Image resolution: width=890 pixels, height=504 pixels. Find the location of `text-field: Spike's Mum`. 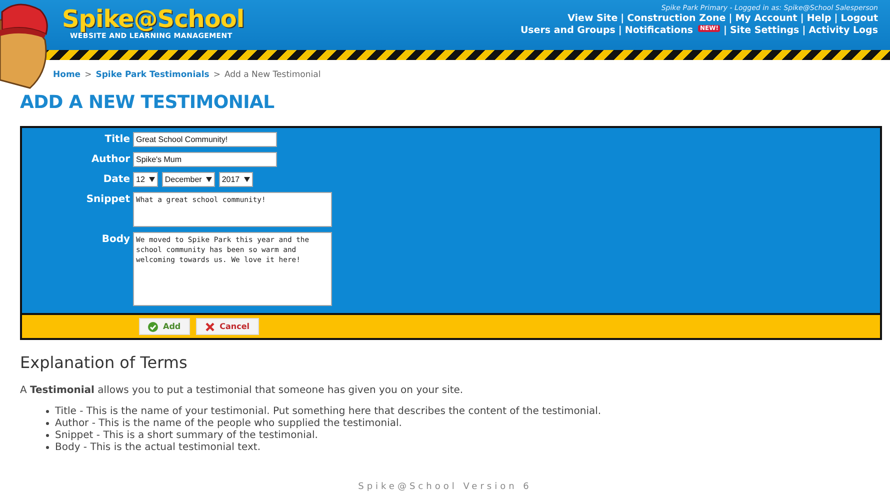

text-field: Spike's Mum is located at coordinates (205, 159).